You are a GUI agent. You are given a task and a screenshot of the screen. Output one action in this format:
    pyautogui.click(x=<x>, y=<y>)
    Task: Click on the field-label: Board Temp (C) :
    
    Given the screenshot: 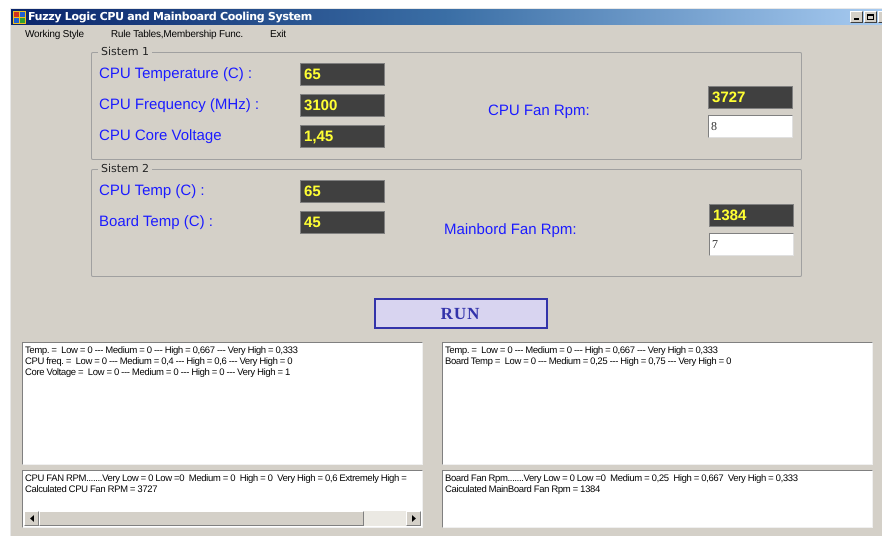 What is the action you would take?
    pyautogui.click(x=156, y=222)
    